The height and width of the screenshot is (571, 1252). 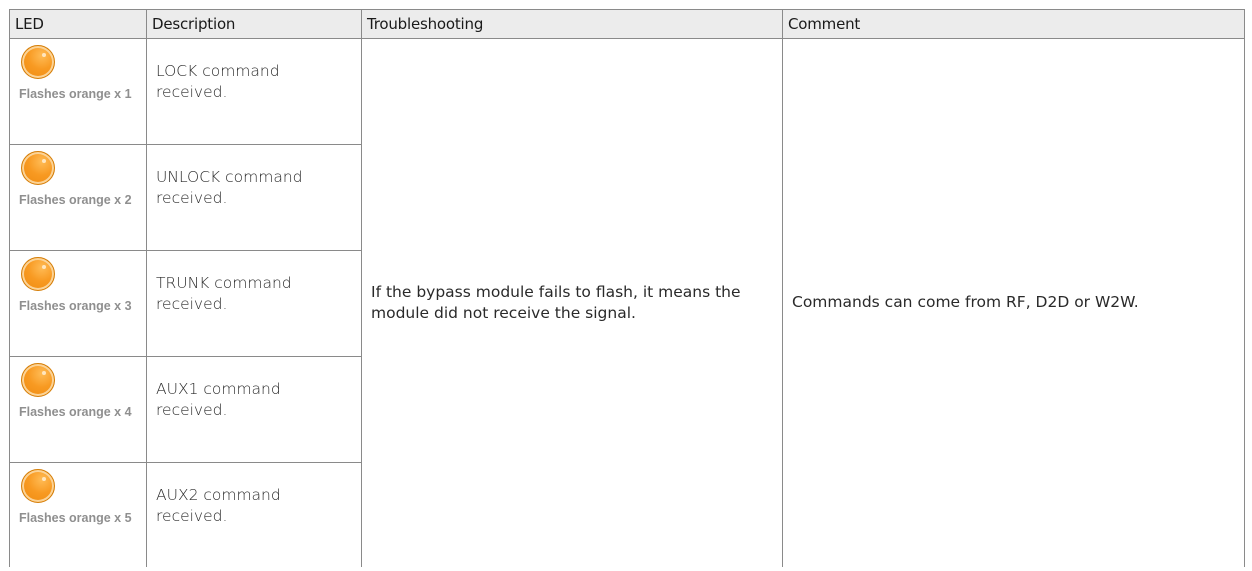 I want to click on led-flash-label: Flashes orange x 4, so click(x=75, y=412).